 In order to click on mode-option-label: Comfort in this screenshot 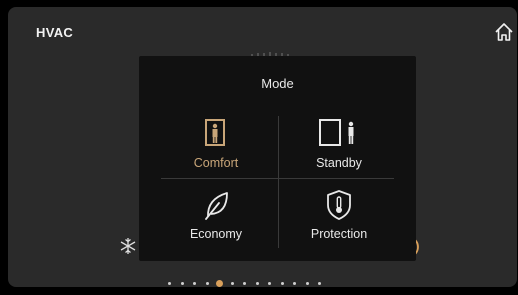, I will do `click(216, 163)`.